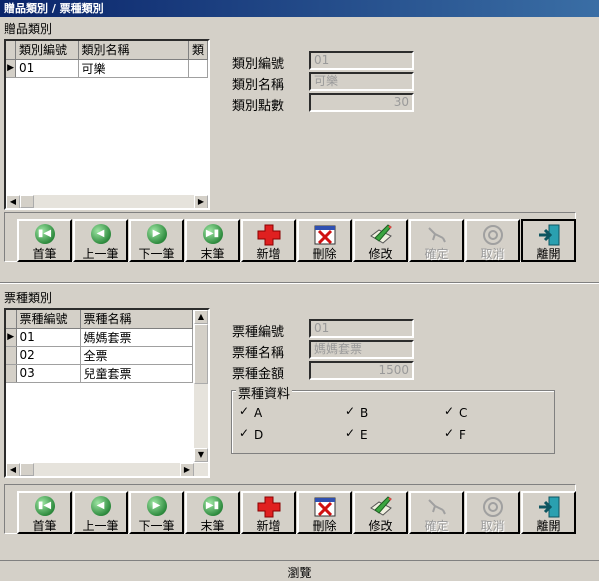 This screenshot has height=581, width=599. What do you see at coordinates (299, 573) in the screenshot?
I see `status-text: 瀏覽` at bounding box center [299, 573].